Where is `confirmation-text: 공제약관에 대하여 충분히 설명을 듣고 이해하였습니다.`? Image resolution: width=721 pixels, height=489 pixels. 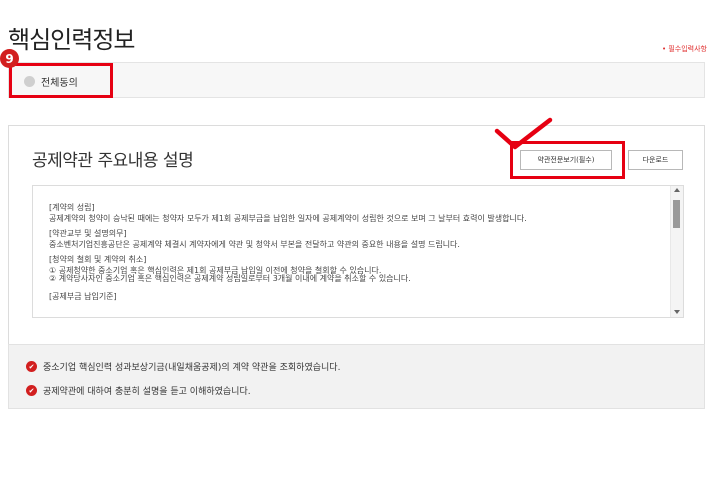
confirmation-text: 공제약관에 대하여 충분히 설명을 듣고 이해하였습니다. is located at coordinates (147, 392).